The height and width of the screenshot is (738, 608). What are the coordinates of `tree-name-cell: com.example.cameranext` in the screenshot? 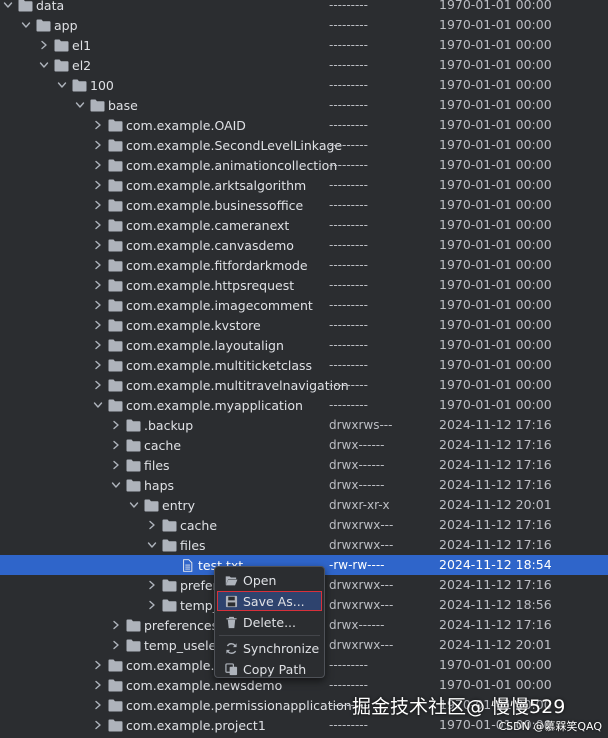 It's located at (189, 225).